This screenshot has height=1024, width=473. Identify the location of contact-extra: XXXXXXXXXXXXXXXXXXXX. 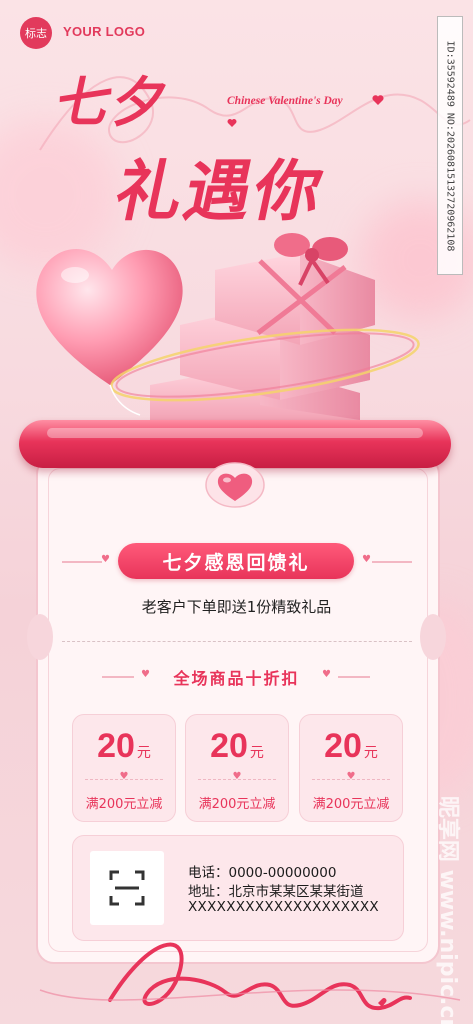
(283, 907).